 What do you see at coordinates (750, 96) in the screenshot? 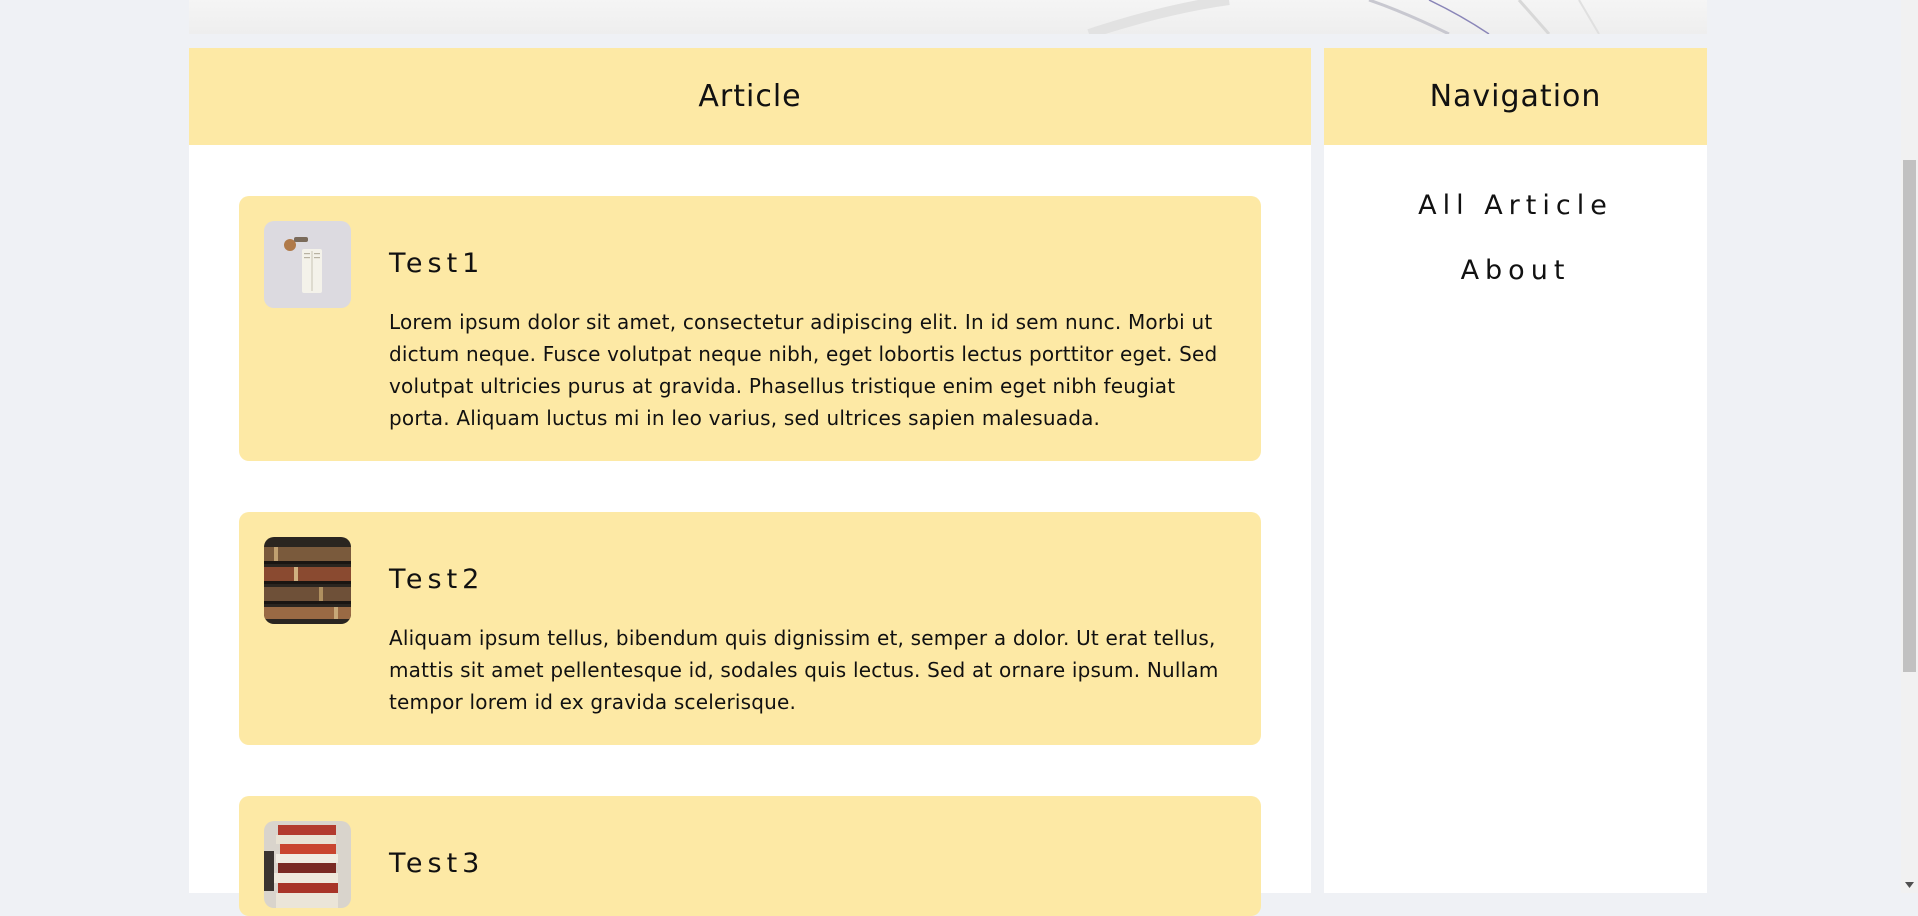
I see `article-panel-title: Article` at bounding box center [750, 96].